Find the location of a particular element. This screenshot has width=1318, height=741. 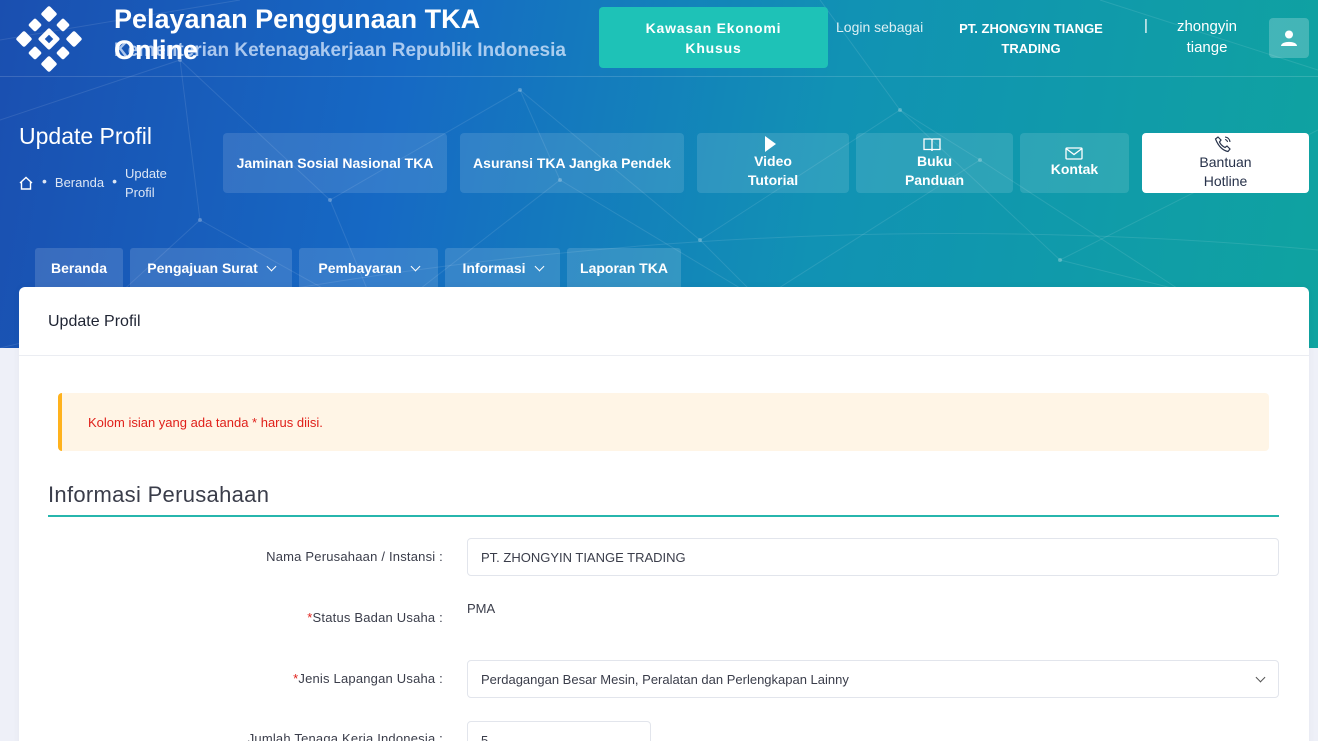

nav-pembayaran: Pembayaran is located at coordinates (368, 268).